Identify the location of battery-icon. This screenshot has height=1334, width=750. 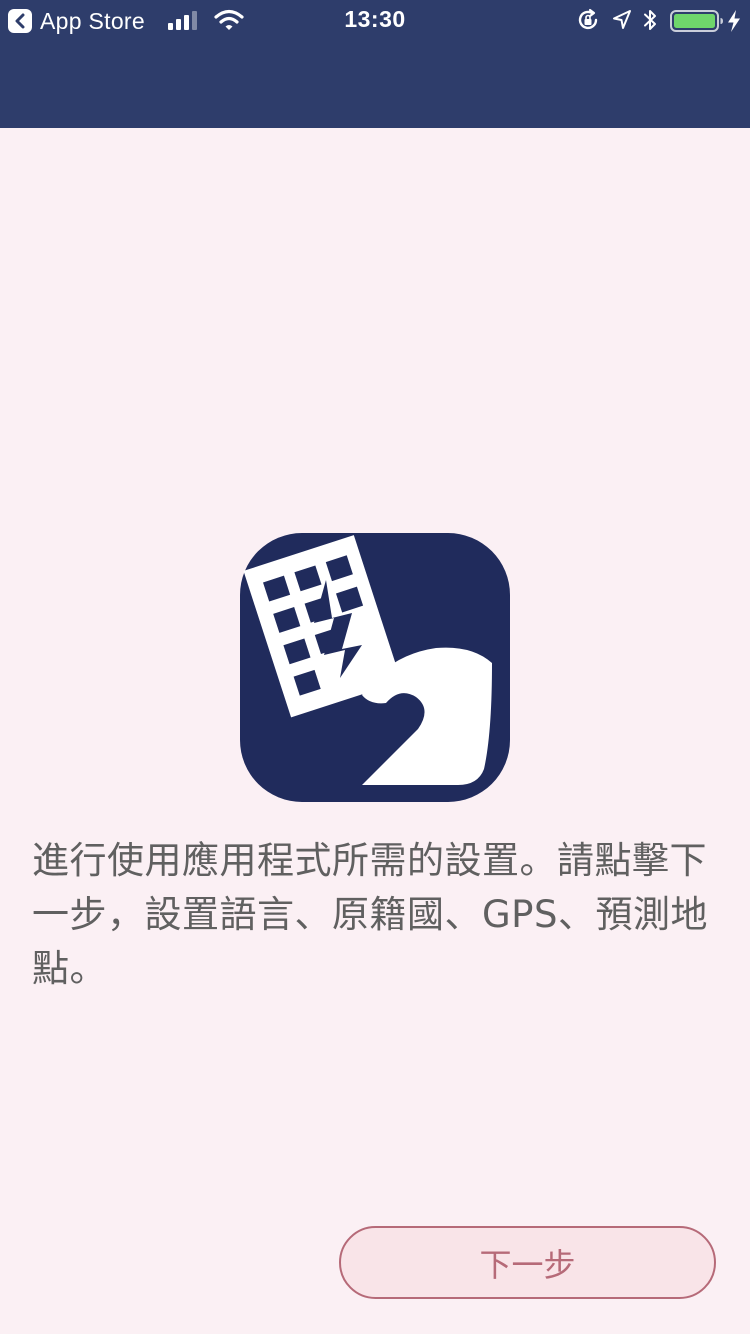
(705, 21).